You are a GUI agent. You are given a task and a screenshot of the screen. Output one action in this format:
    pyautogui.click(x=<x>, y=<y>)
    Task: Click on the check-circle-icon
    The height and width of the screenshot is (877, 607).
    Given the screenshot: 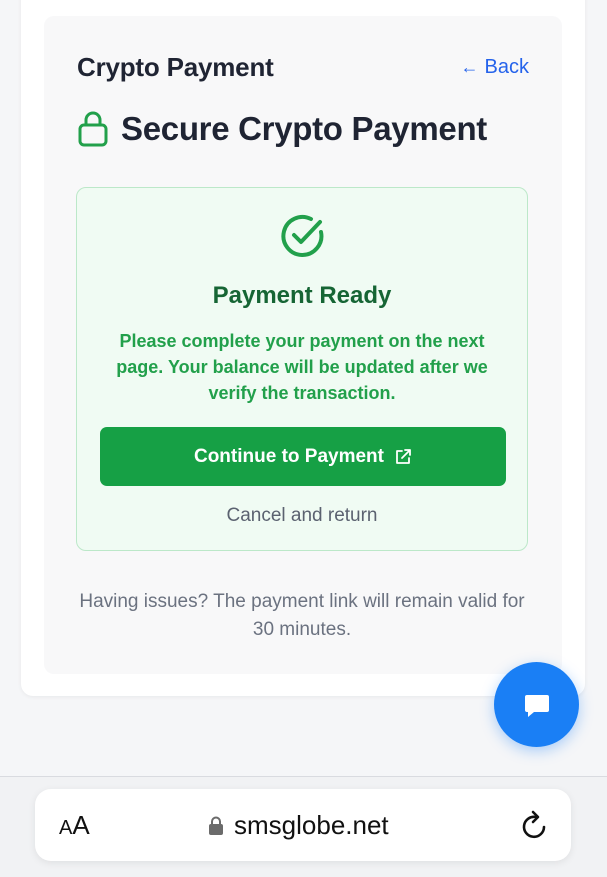 What is the action you would take?
    pyautogui.click(x=302, y=236)
    